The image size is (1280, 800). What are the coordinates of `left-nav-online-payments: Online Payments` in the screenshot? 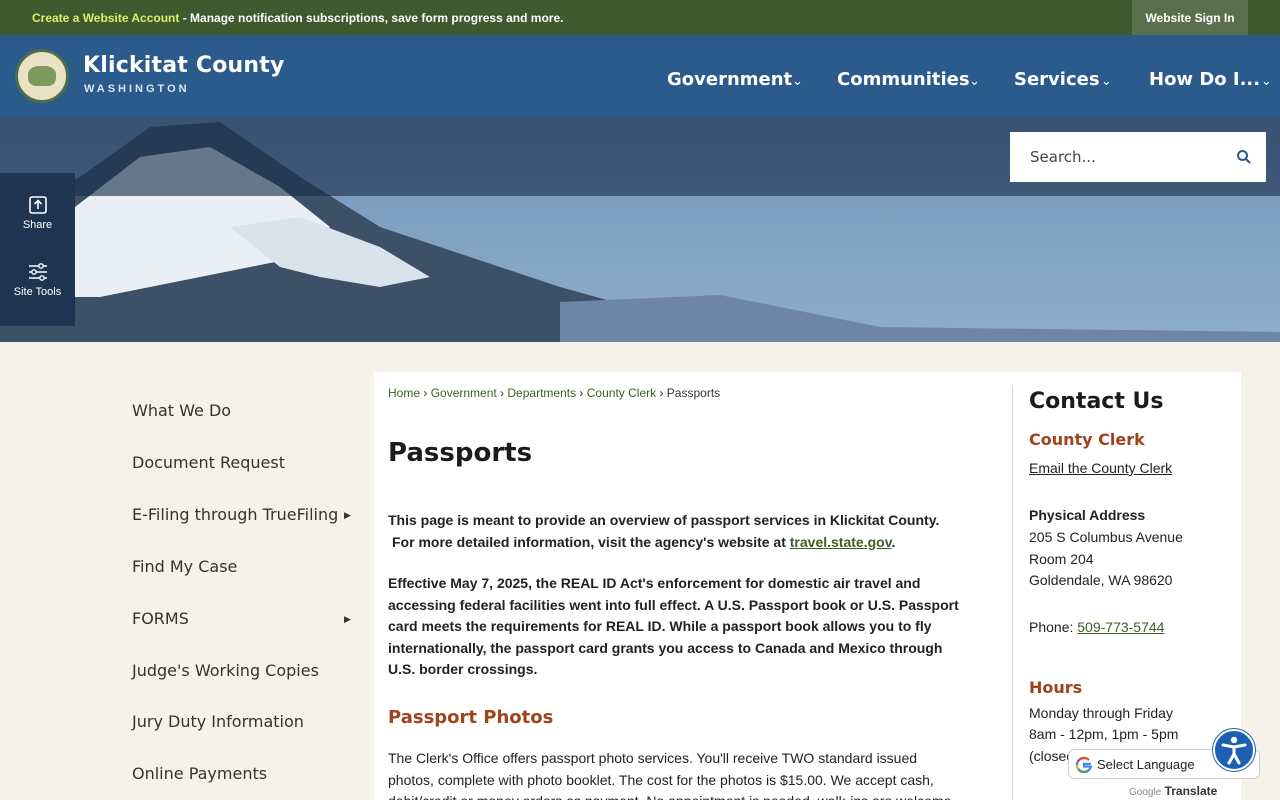 It's located at (199, 773).